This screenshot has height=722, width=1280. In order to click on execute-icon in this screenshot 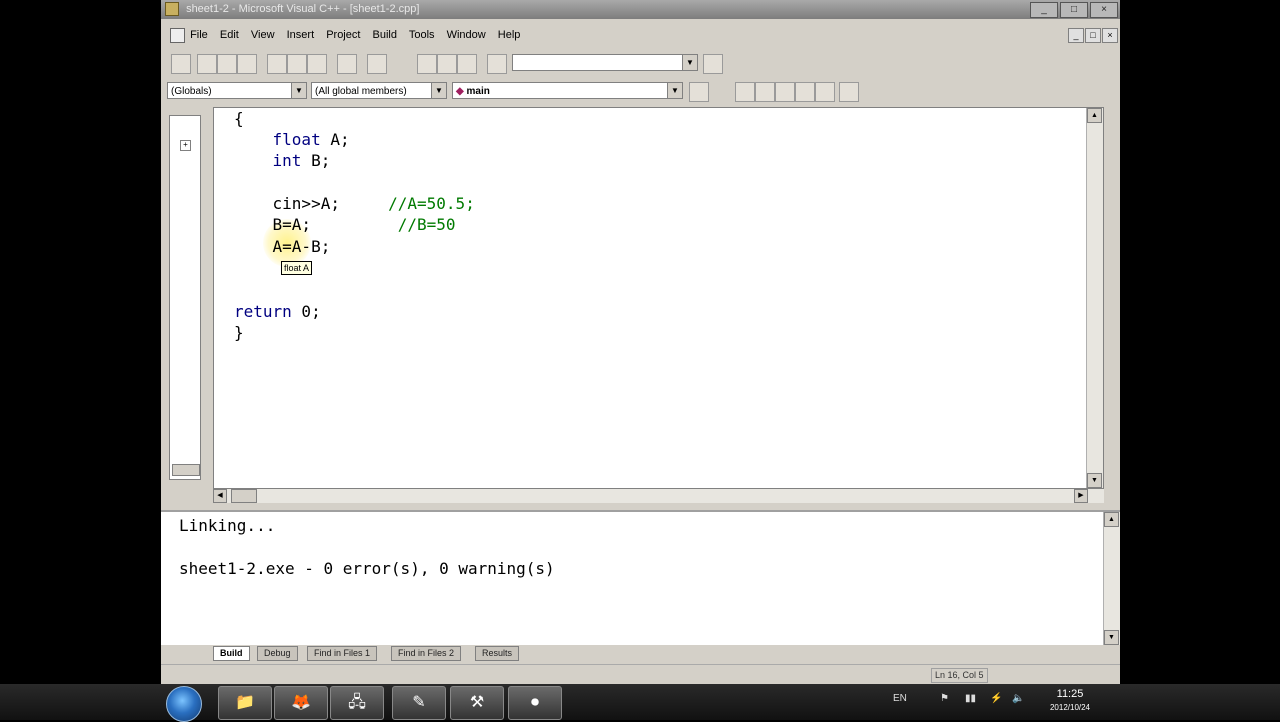, I will do `click(805, 92)`.